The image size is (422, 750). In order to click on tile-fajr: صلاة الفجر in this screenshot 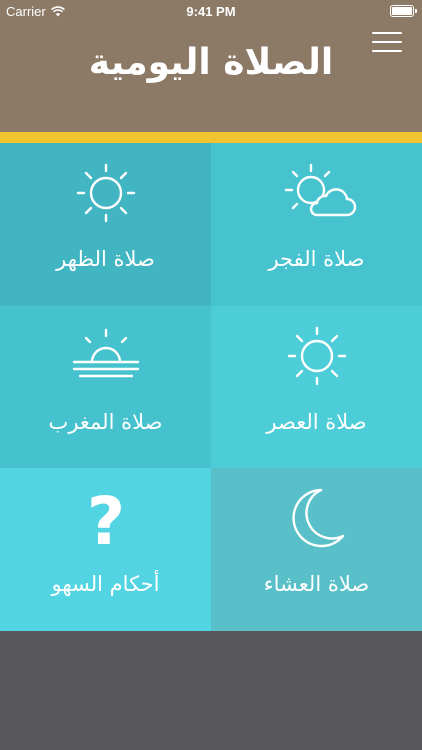, I will do `click(316, 224)`.